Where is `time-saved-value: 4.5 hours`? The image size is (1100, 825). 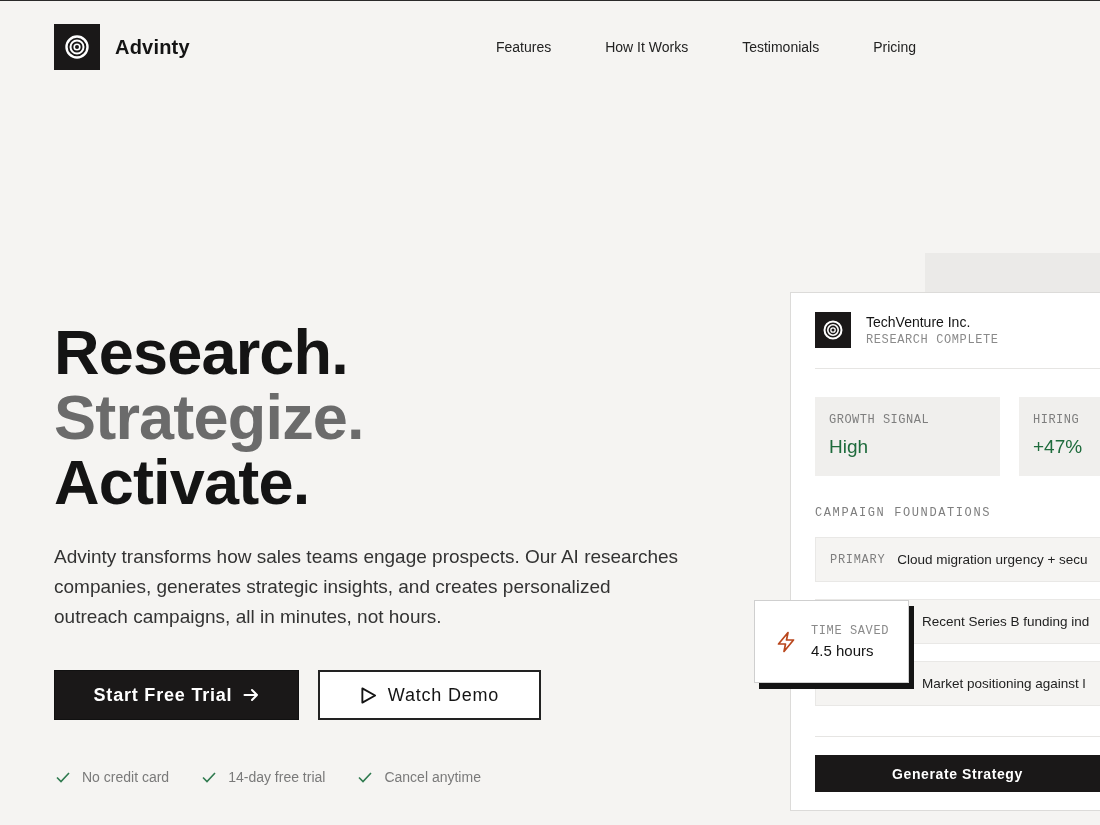
time-saved-value: 4.5 hours is located at coordinates (843, 650).